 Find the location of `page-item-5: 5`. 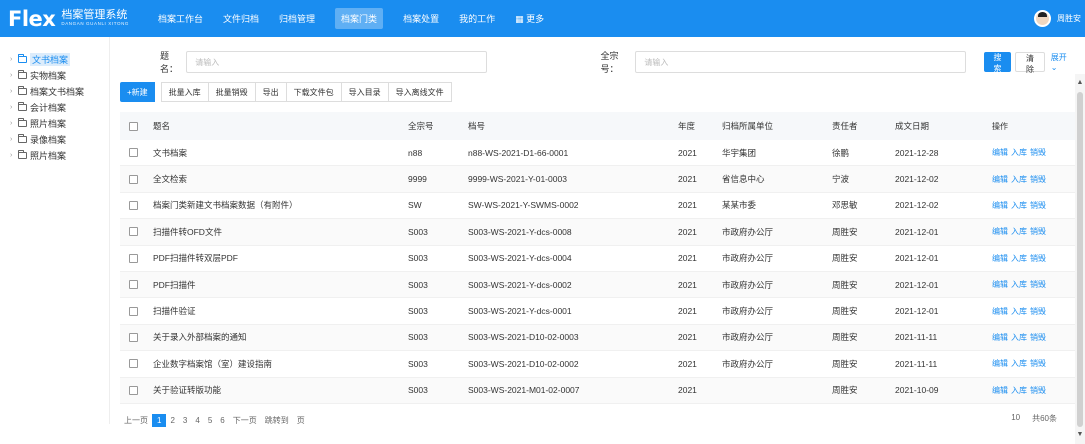

page-item-5: 5 is located at coordinates (210, 420).